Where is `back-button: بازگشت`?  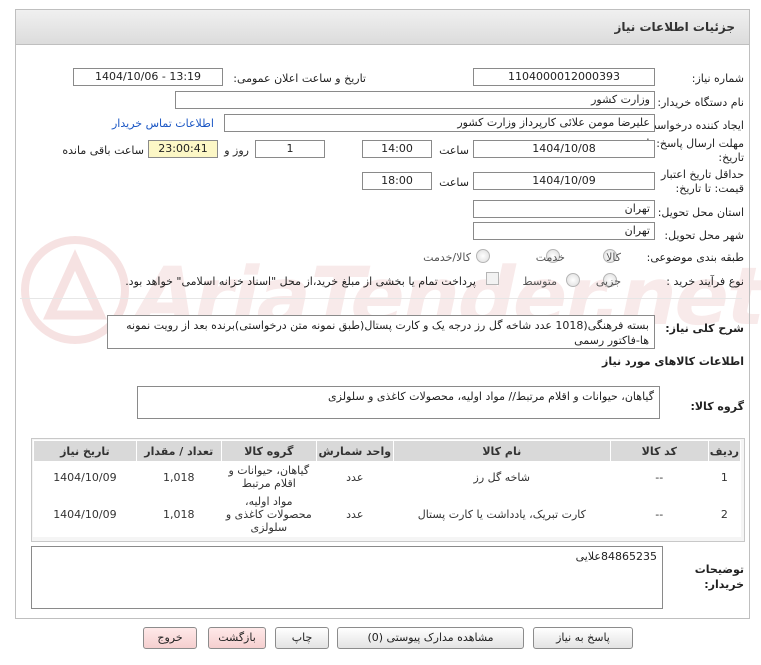
back-button: بازگشت is located at coordinates (237, 638).